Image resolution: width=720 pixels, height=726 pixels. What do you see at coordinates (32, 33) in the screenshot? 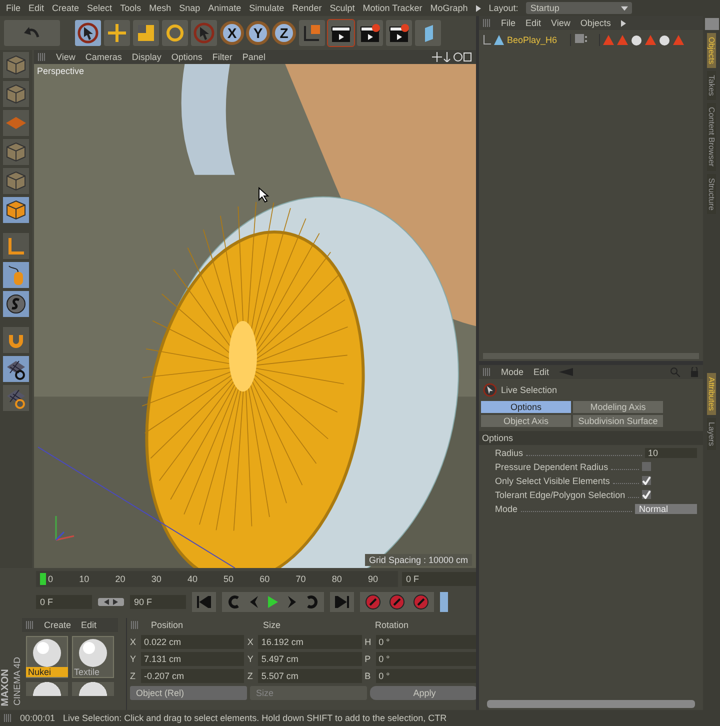
I see `undo-button` at bounding box center [32, 33].